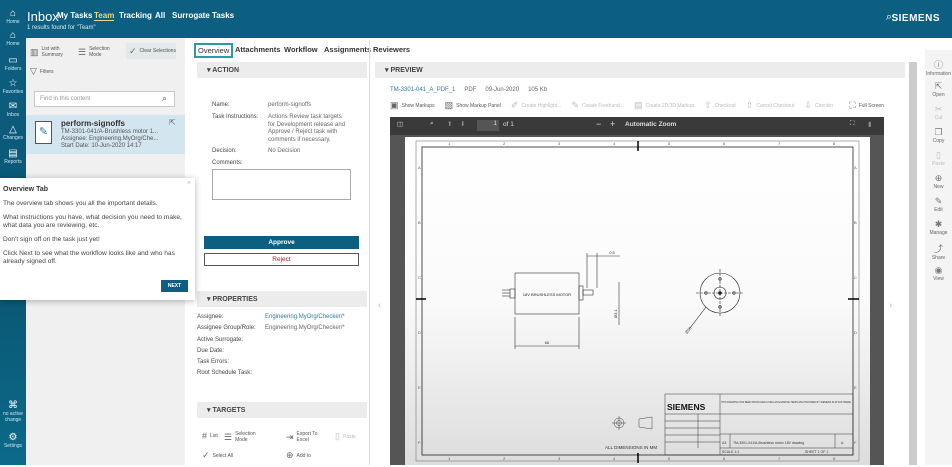 This screenshot has width=952, height=467. I want to click on create-2d3d-markup-button: ▤ Create 2D/3D Markup, so click(664, 105).